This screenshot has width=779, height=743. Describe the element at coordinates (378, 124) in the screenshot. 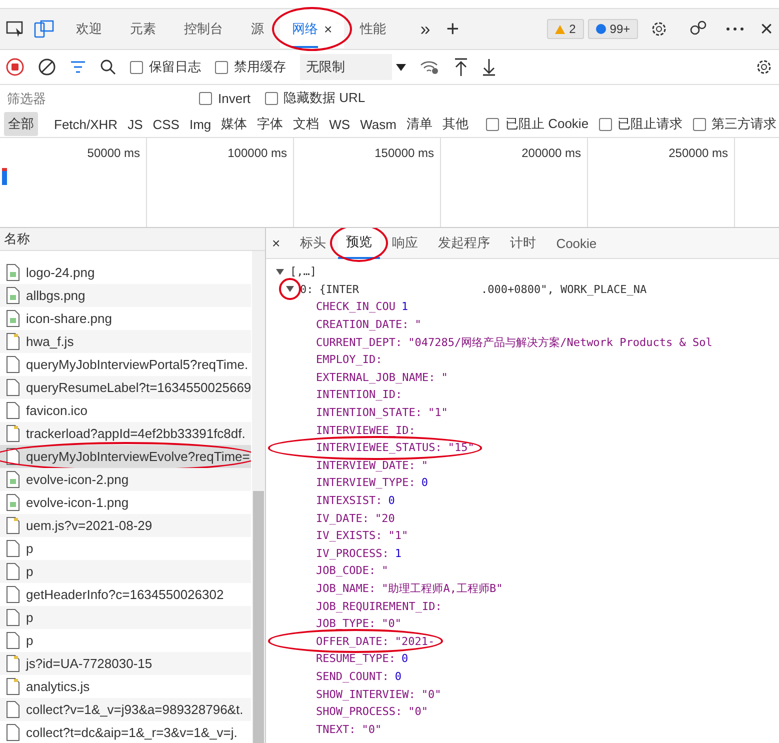

I see `type-filter-button: Wasm` at that location.